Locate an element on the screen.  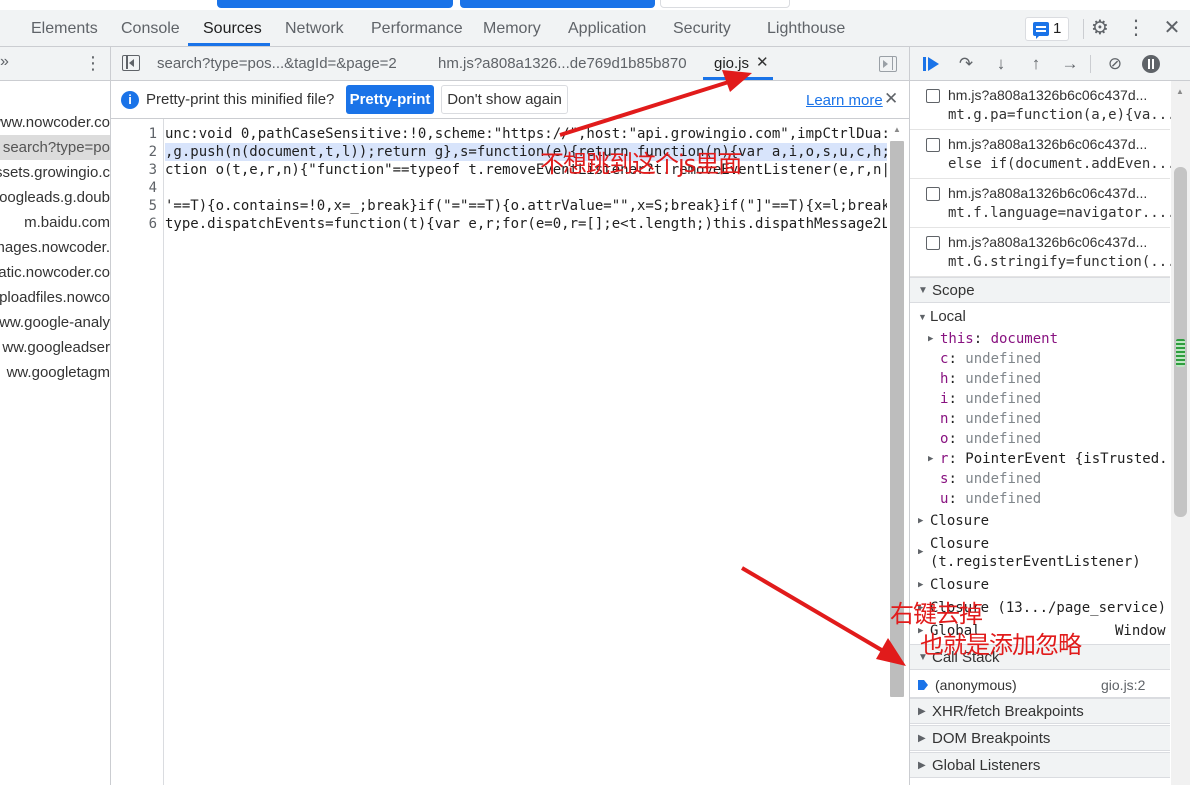
nav-item-label: ploadfiles.nowco is located at coordinates (55, 297).